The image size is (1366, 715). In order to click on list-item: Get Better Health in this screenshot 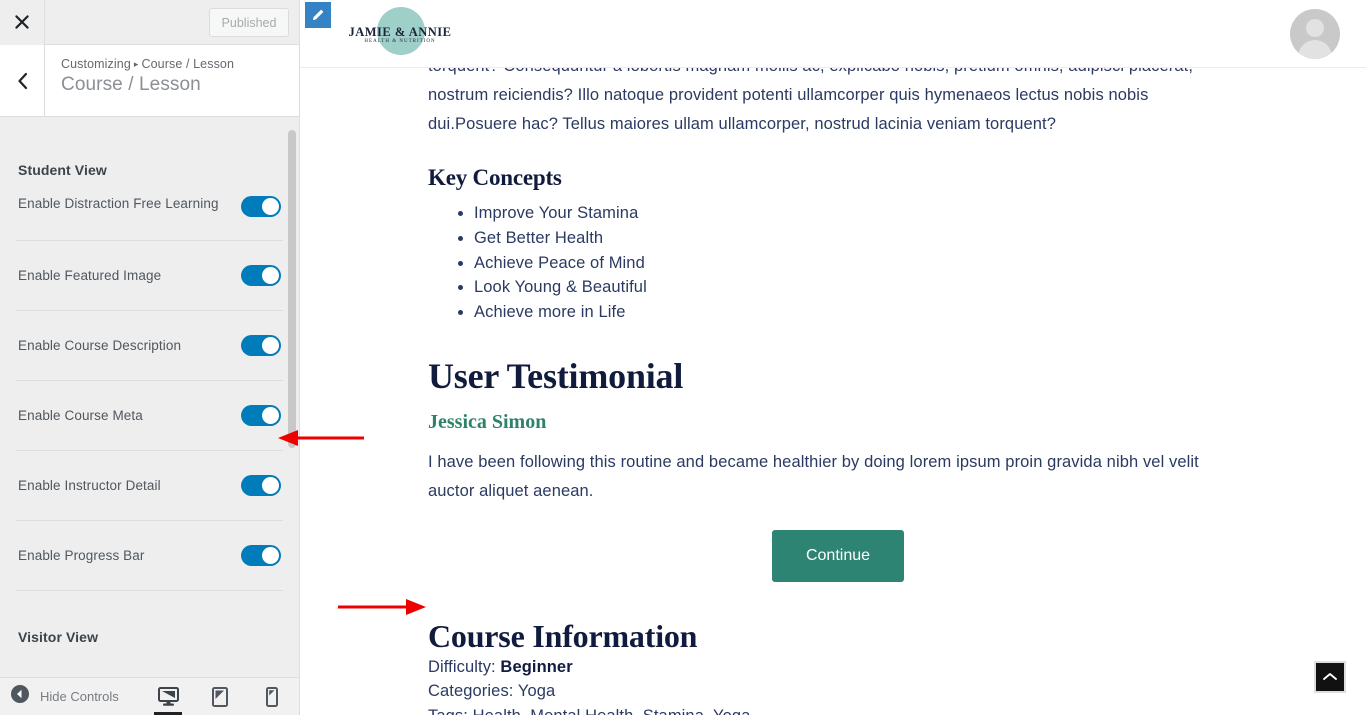, I will do `click(920, 238)`.